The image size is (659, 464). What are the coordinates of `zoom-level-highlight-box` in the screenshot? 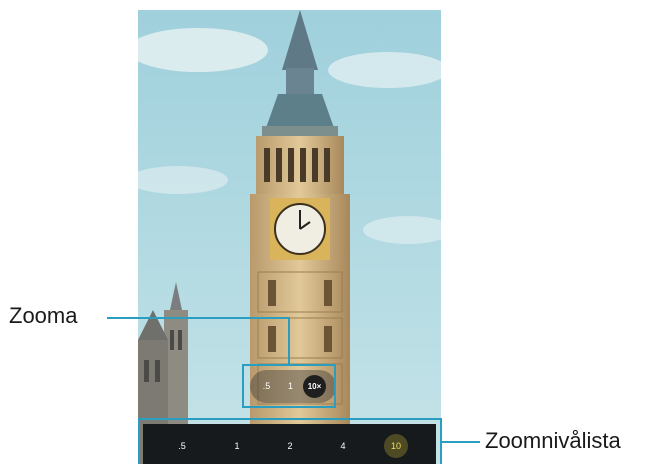 It's located at (290, 441).